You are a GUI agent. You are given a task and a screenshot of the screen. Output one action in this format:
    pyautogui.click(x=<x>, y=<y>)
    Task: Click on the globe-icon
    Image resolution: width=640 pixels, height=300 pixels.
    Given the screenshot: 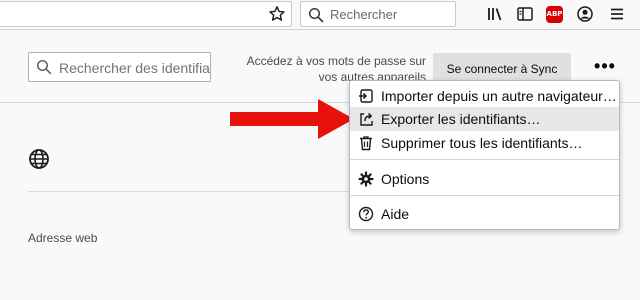 What is the action you would take?
    pyautogui.click(x=39, y=159)
    